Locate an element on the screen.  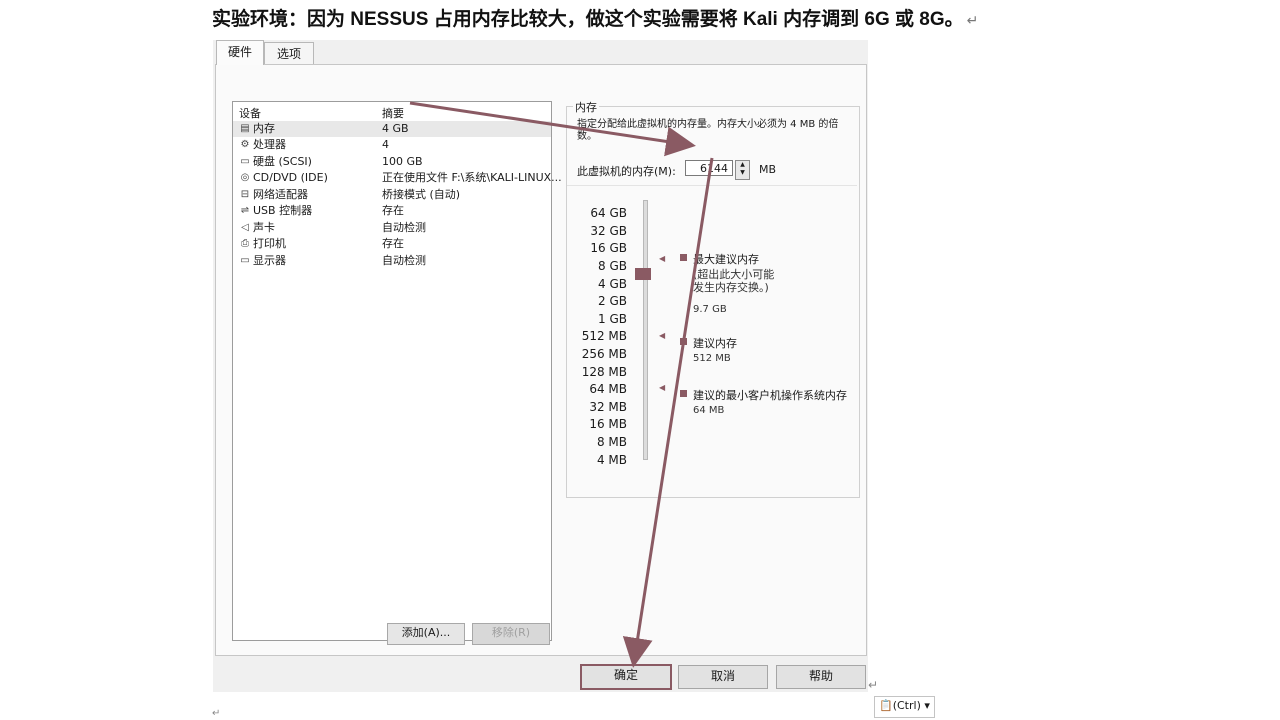
device-name: 显示器 is located at coordinates (269, 260).